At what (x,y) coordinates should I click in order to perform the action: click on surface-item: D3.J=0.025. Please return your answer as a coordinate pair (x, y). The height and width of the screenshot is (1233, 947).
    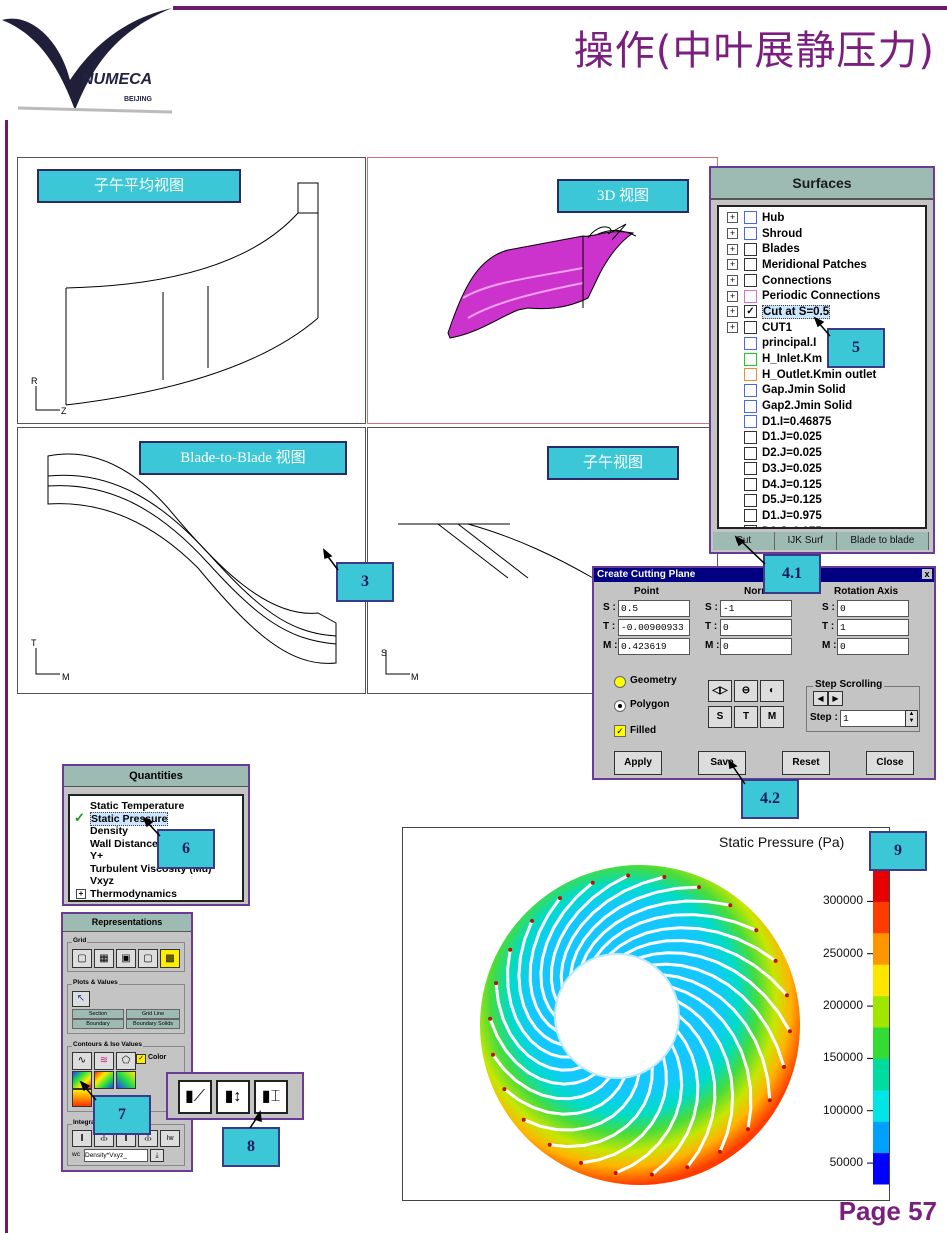
    Looking at the image, I should click on (822, 469).